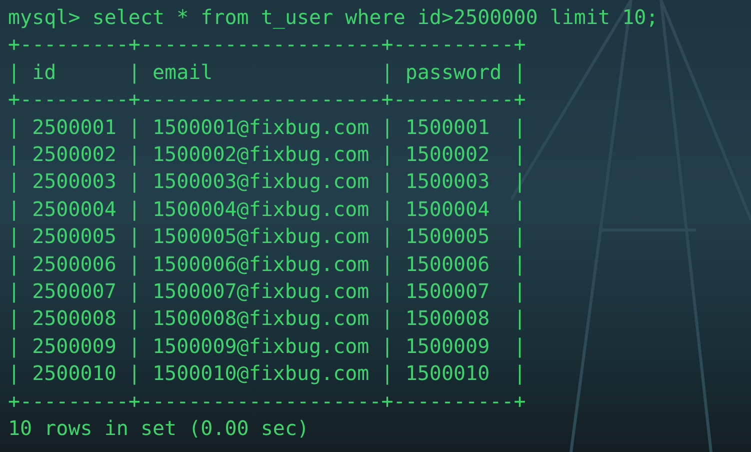 This screenshot has width=751, height=452. I want to click on table-cell: 2500001, so click(74, 126).